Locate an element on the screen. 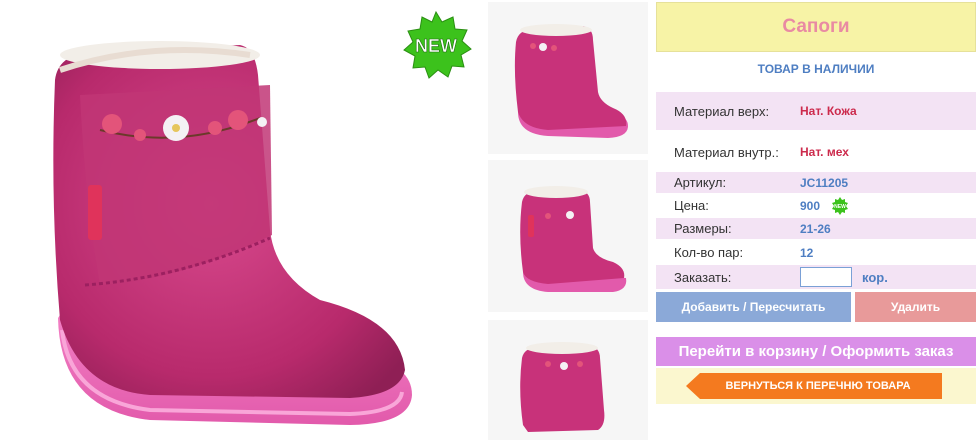  delete-button: Удалить is located at coordinates (915, 307).